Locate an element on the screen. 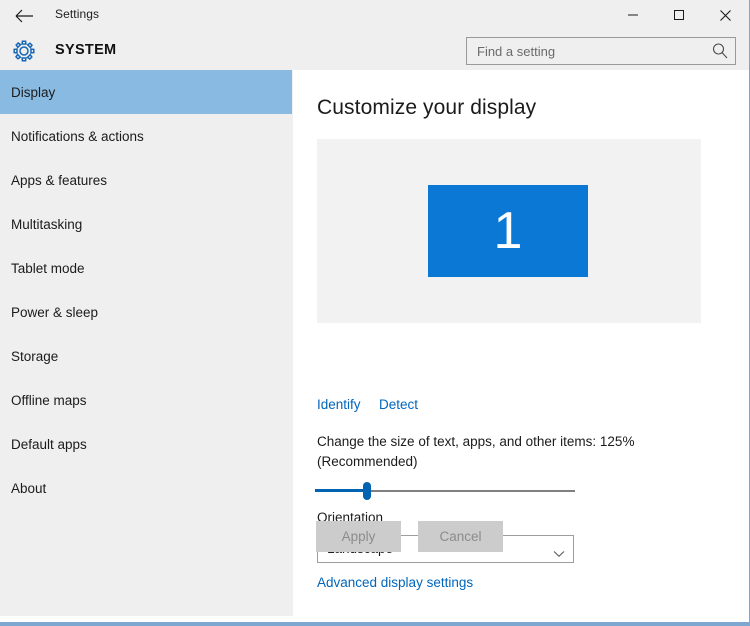 Image resolution: width=750 pixels, height=626 pixels. close-button is located at coordinates (725, 15).